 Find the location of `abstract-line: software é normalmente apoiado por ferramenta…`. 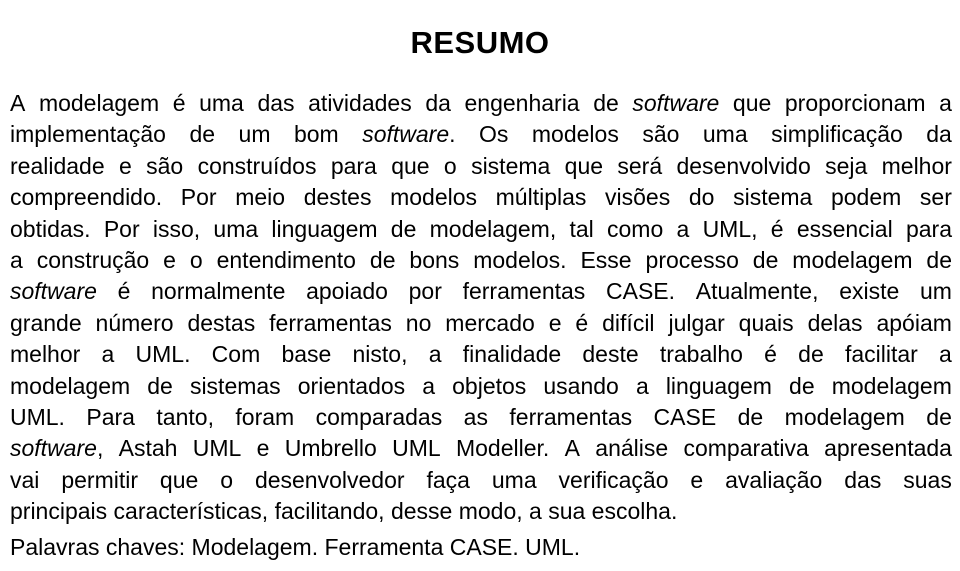

abstract-line: software é normalmente apoiado por ferramenta… is located at coordinates (481, 291).